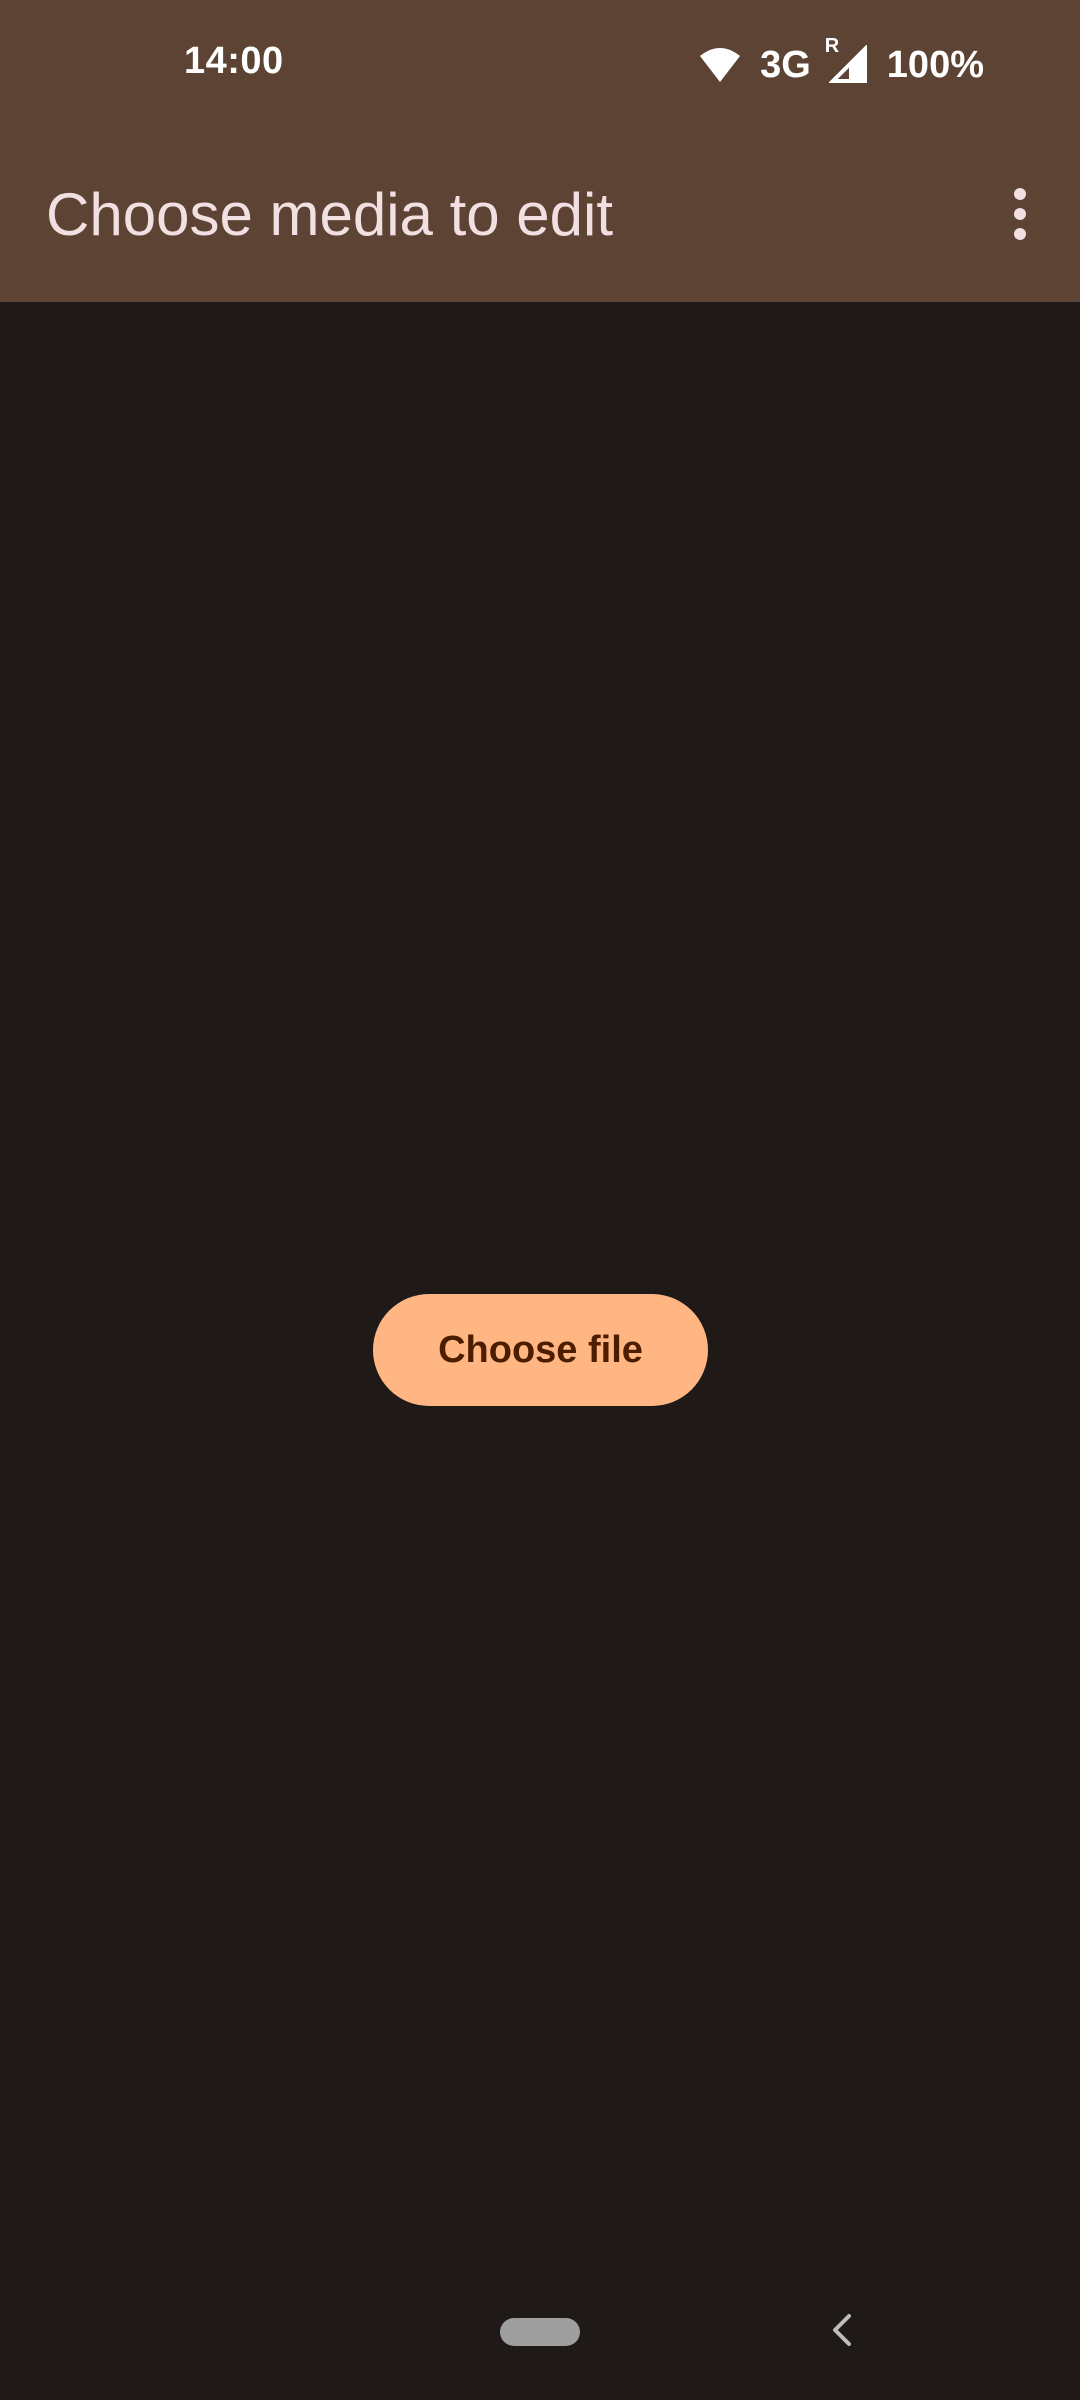 This screenshot has width=1080, height=2400. Describe the element at coordinates (847, 60) in the screenshot. I see `signal-icon: R` at that location.